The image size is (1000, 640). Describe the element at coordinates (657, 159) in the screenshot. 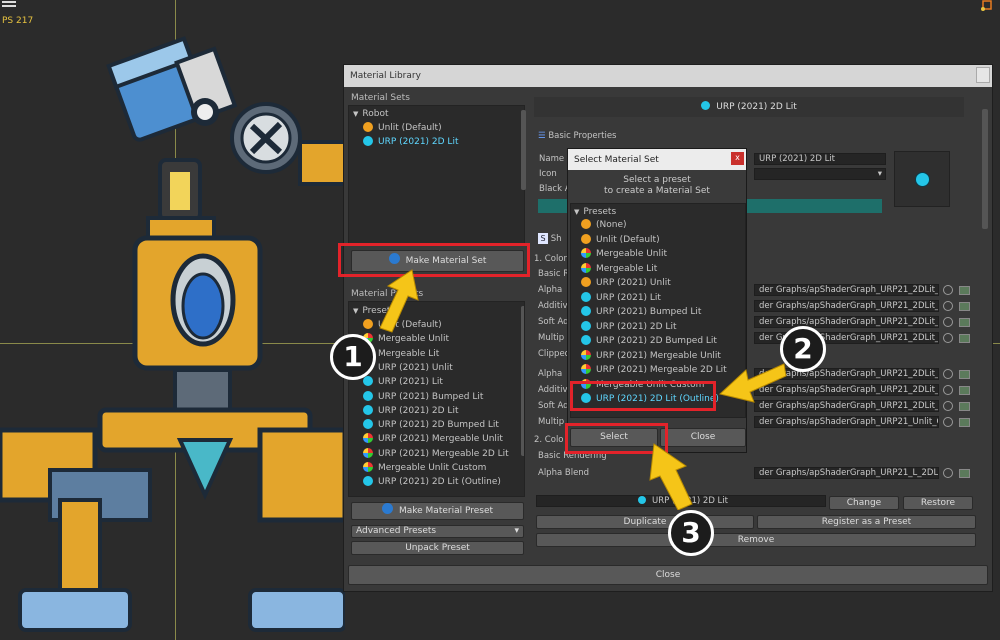

I see `dialog-titlebar: Select Material Set x` at that location.